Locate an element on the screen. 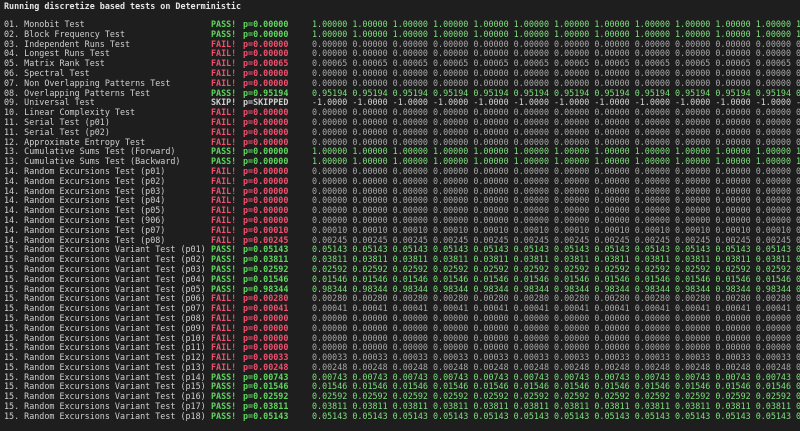 Image resolution: width=800 pixels, height=431 pixels. test-name: 15. Random Excursions Variant Test (p18) is located at coordinates (105, 415).